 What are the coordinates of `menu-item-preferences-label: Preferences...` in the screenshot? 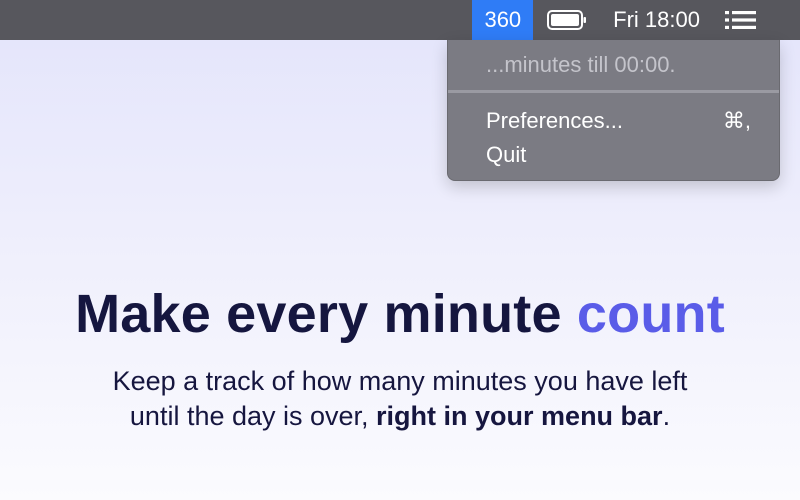 It's located at (554, 120).